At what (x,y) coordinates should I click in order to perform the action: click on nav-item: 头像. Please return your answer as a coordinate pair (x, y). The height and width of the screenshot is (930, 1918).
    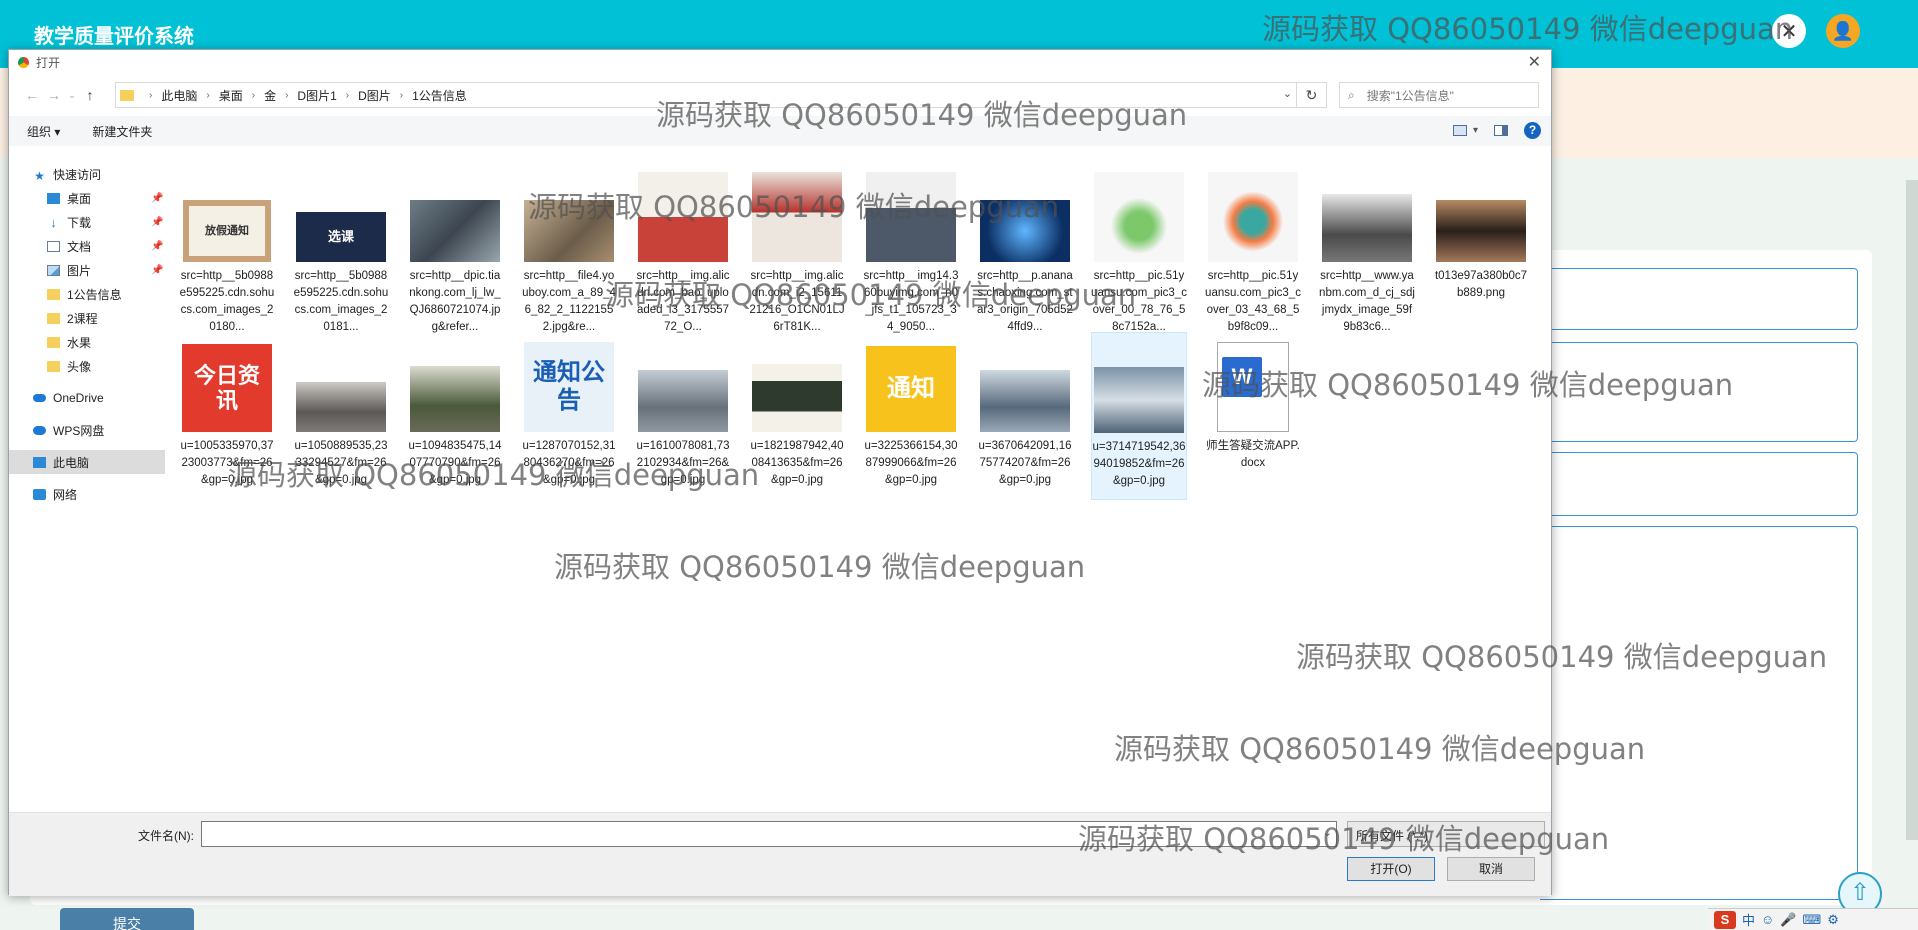
    Looking at the image, I should click on (87, 366).